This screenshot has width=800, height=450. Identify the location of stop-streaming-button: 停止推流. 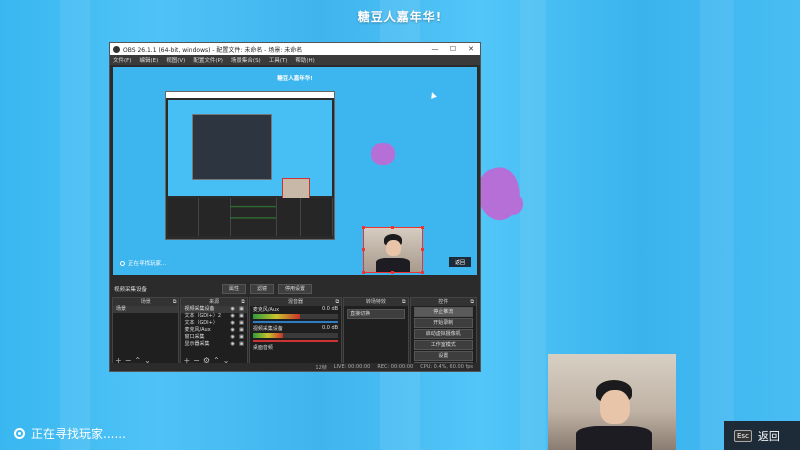
(443, 312).